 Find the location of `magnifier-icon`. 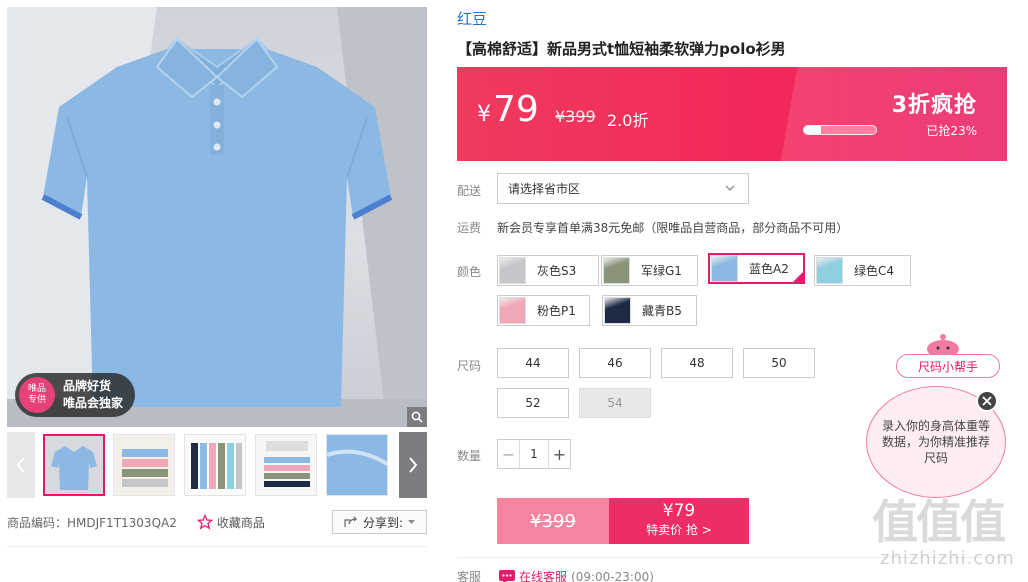

magnifier-icon is located at coordinates (417, 417).